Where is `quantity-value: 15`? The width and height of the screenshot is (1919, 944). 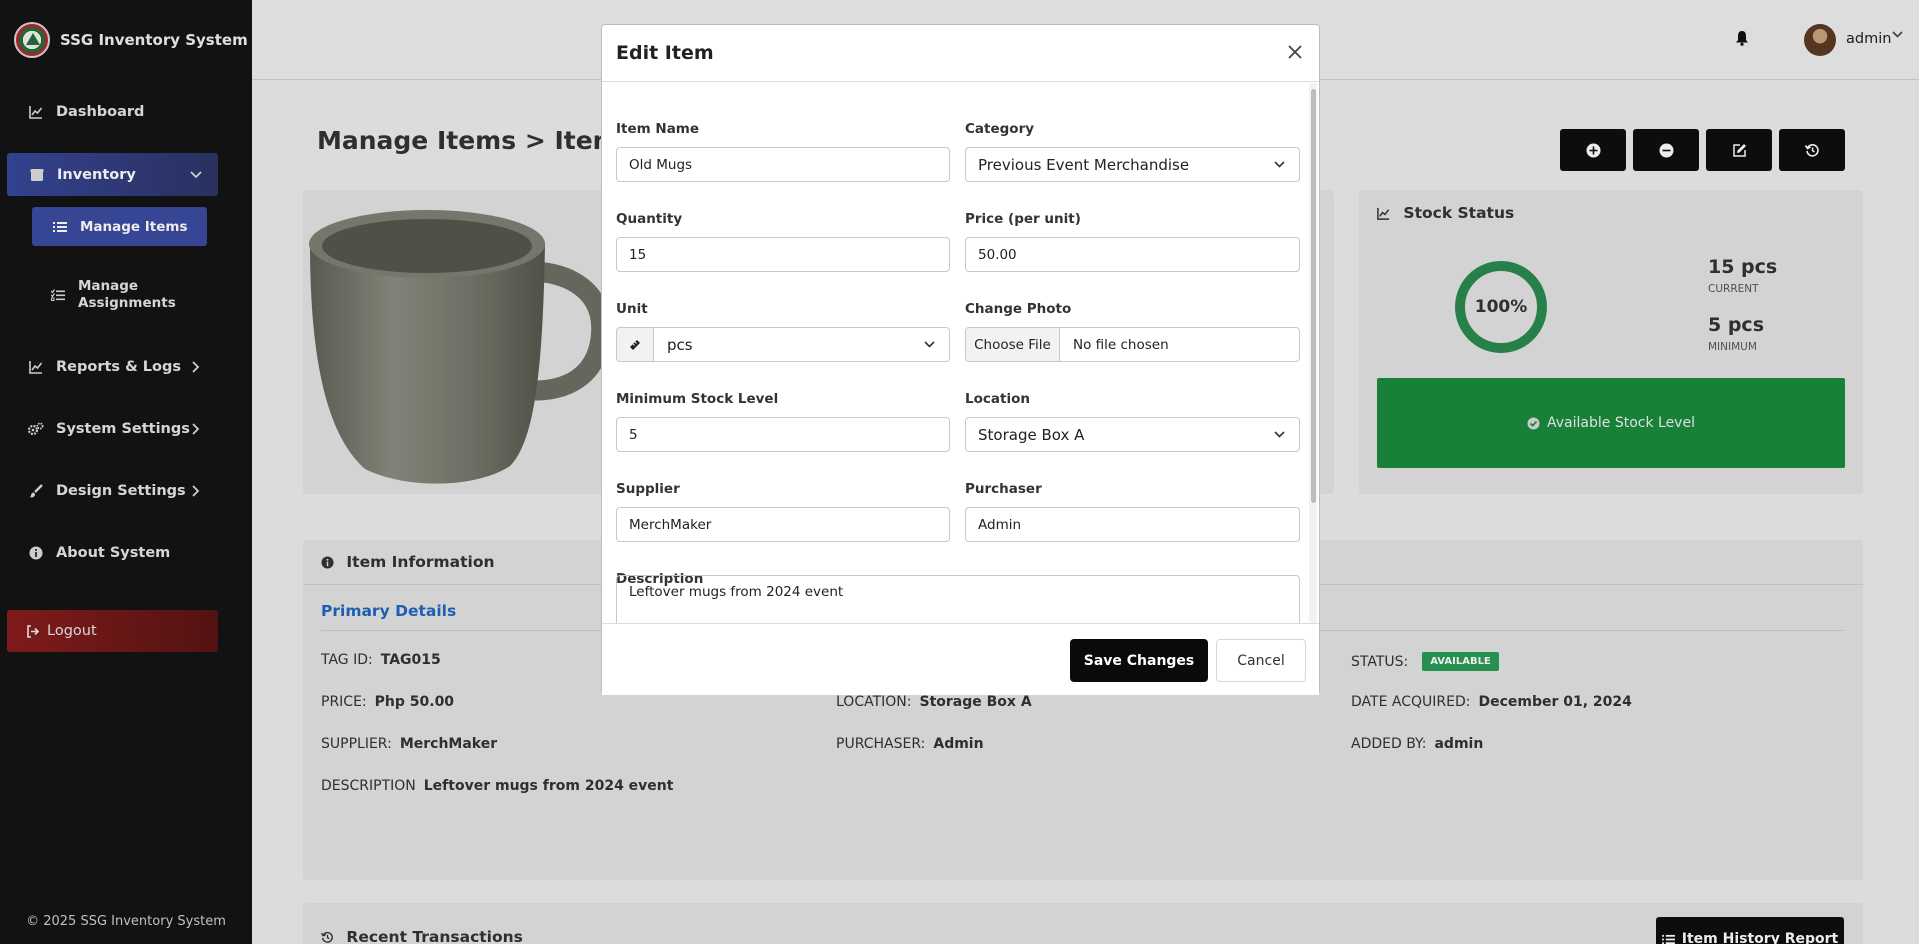
quantity-value: 15 is located at coordinates (638, 254).